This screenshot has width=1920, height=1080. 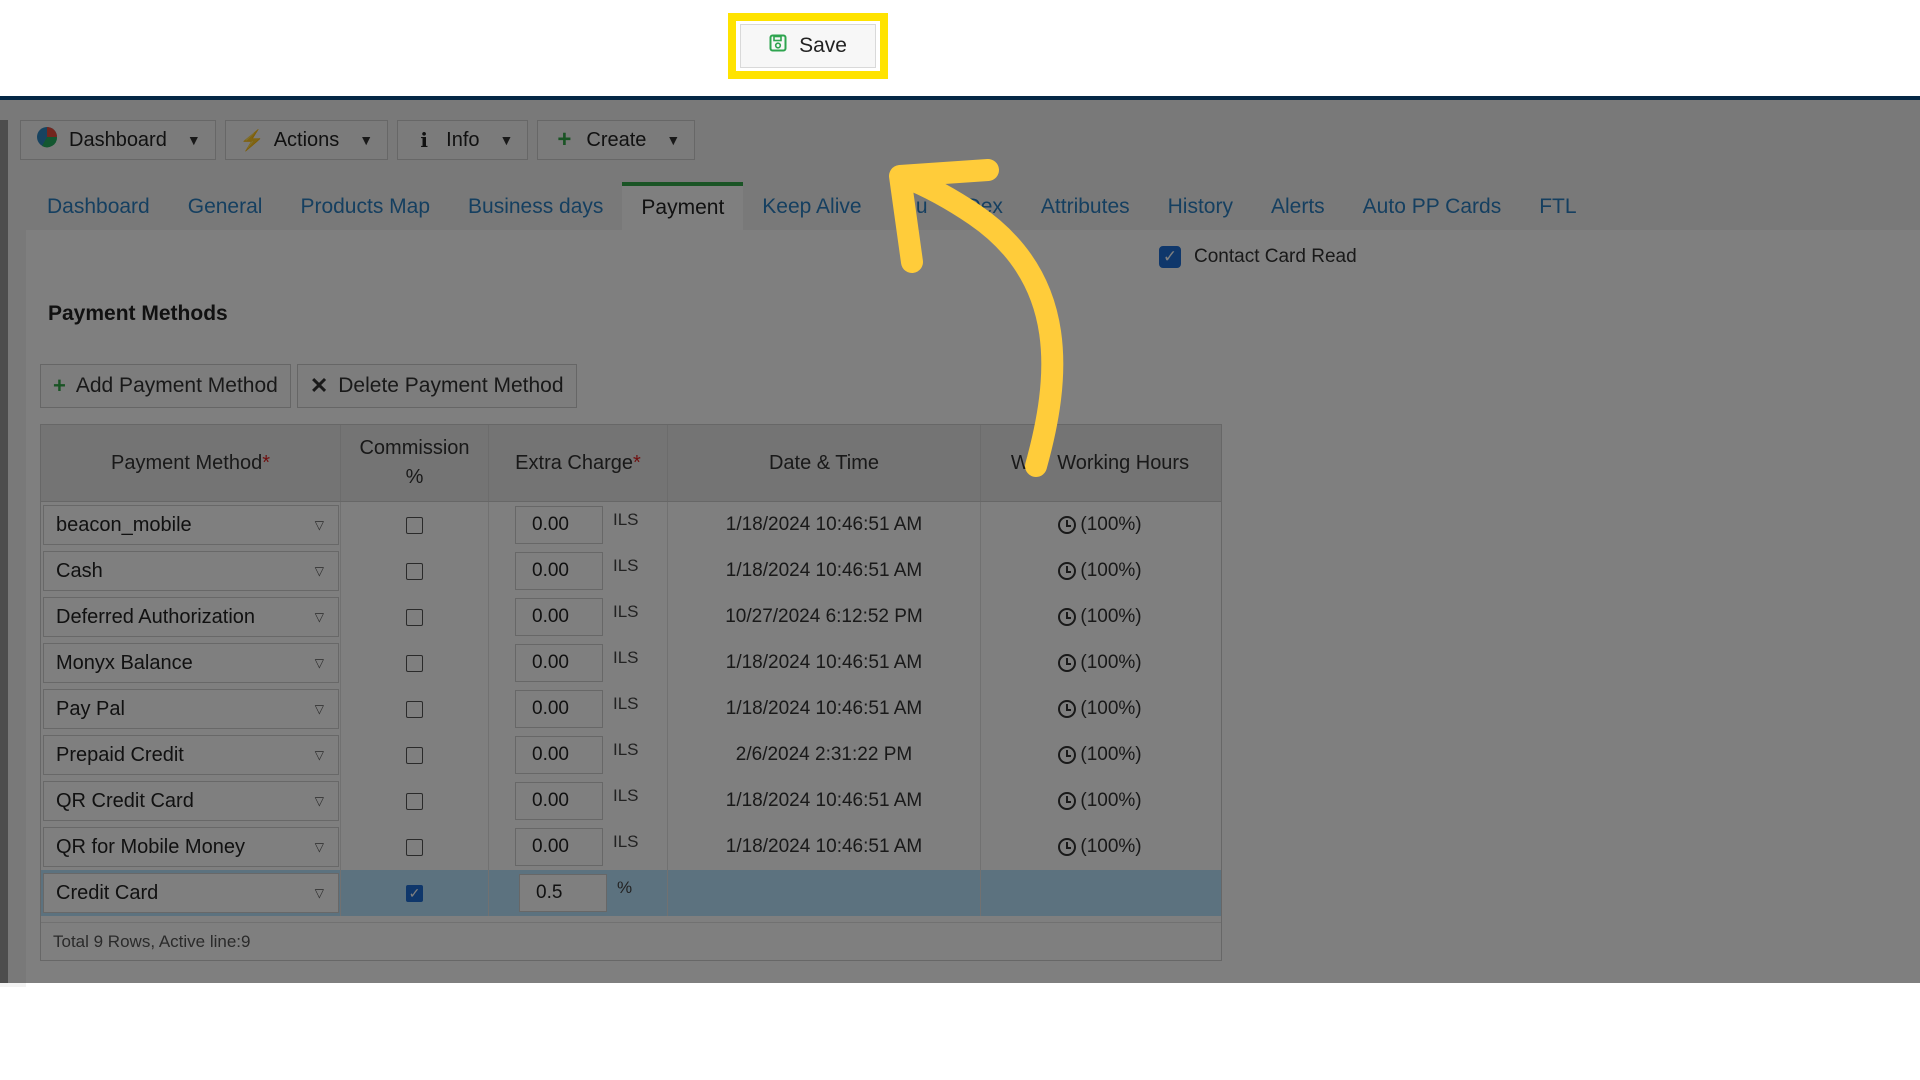 I want to click on payment-method-cell: QR Credit Card ▽, so click(x=191, y=801).